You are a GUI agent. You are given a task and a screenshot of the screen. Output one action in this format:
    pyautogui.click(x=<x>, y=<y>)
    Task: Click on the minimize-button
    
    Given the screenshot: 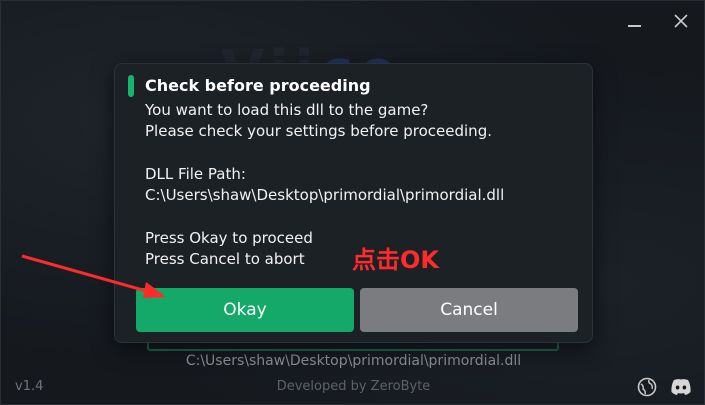 What is the action you would take?
    pyautogui.click(x=634, y=21)
    